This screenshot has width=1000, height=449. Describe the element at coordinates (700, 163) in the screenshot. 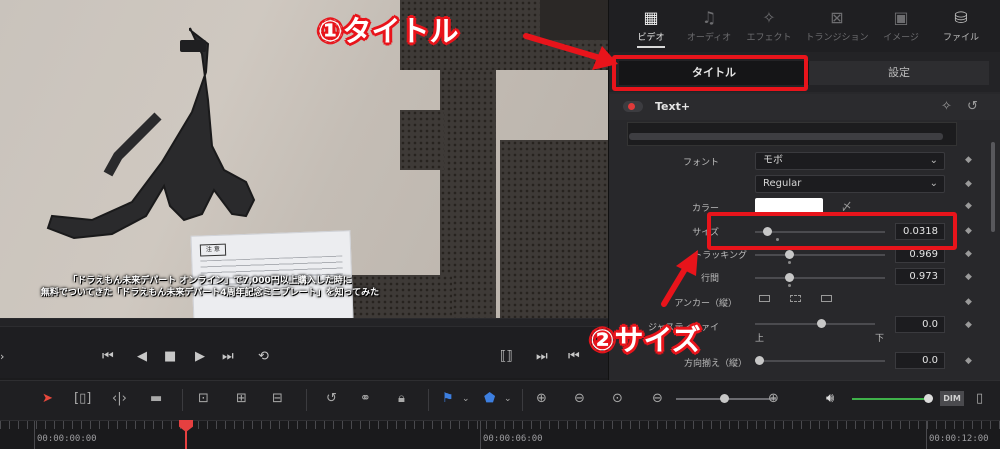

I see `font-label: フォント` at that location.